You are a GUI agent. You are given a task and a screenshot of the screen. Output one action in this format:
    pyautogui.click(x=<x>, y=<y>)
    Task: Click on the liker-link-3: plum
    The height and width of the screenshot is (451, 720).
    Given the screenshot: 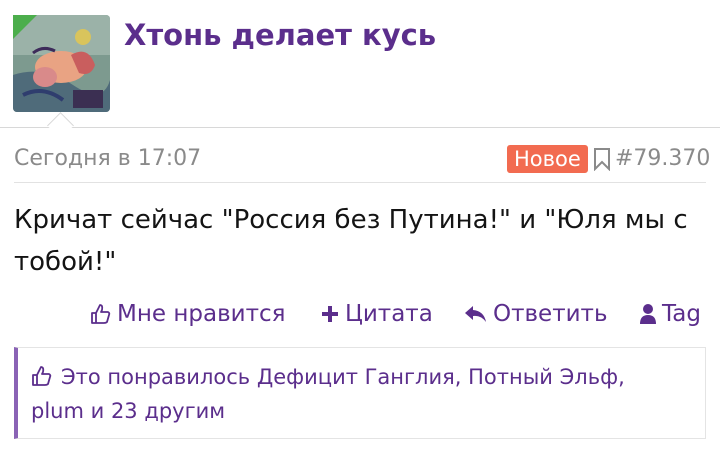 What is the action you would take?
    pyautogui.click(x=57, y=411)
    